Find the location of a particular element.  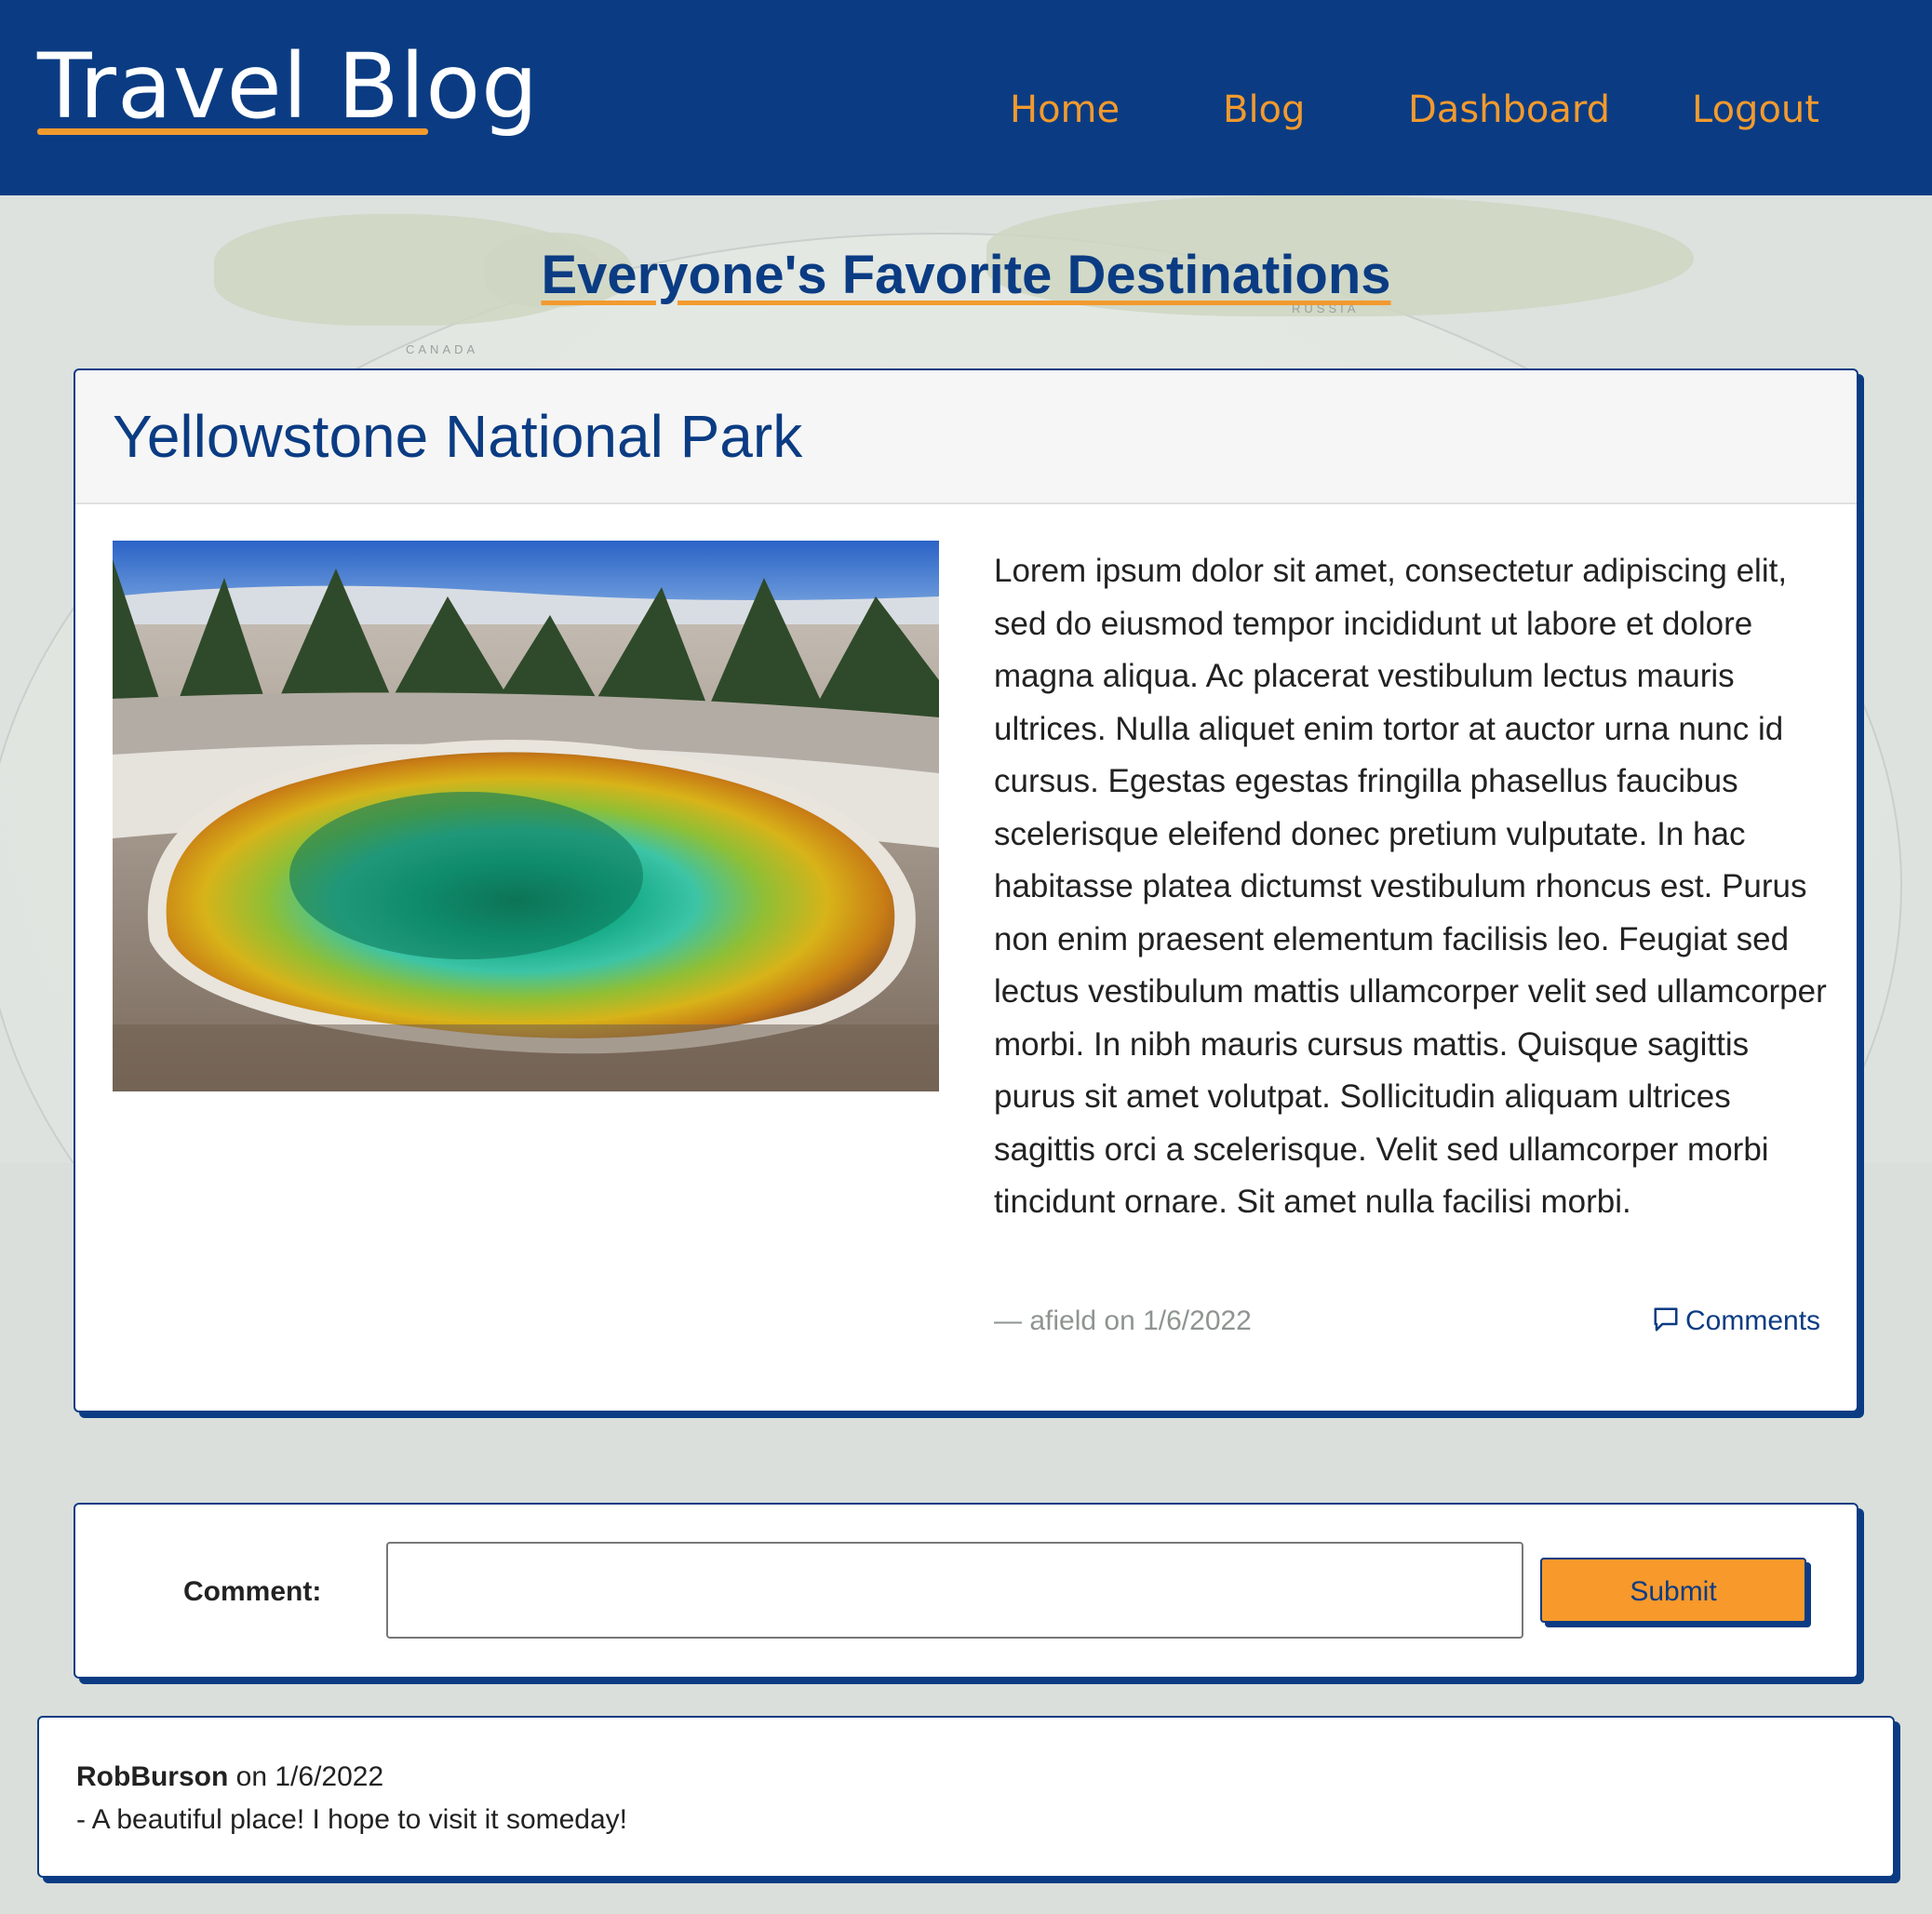

nav-blog: Blog is located at coordinates (1264, 110).